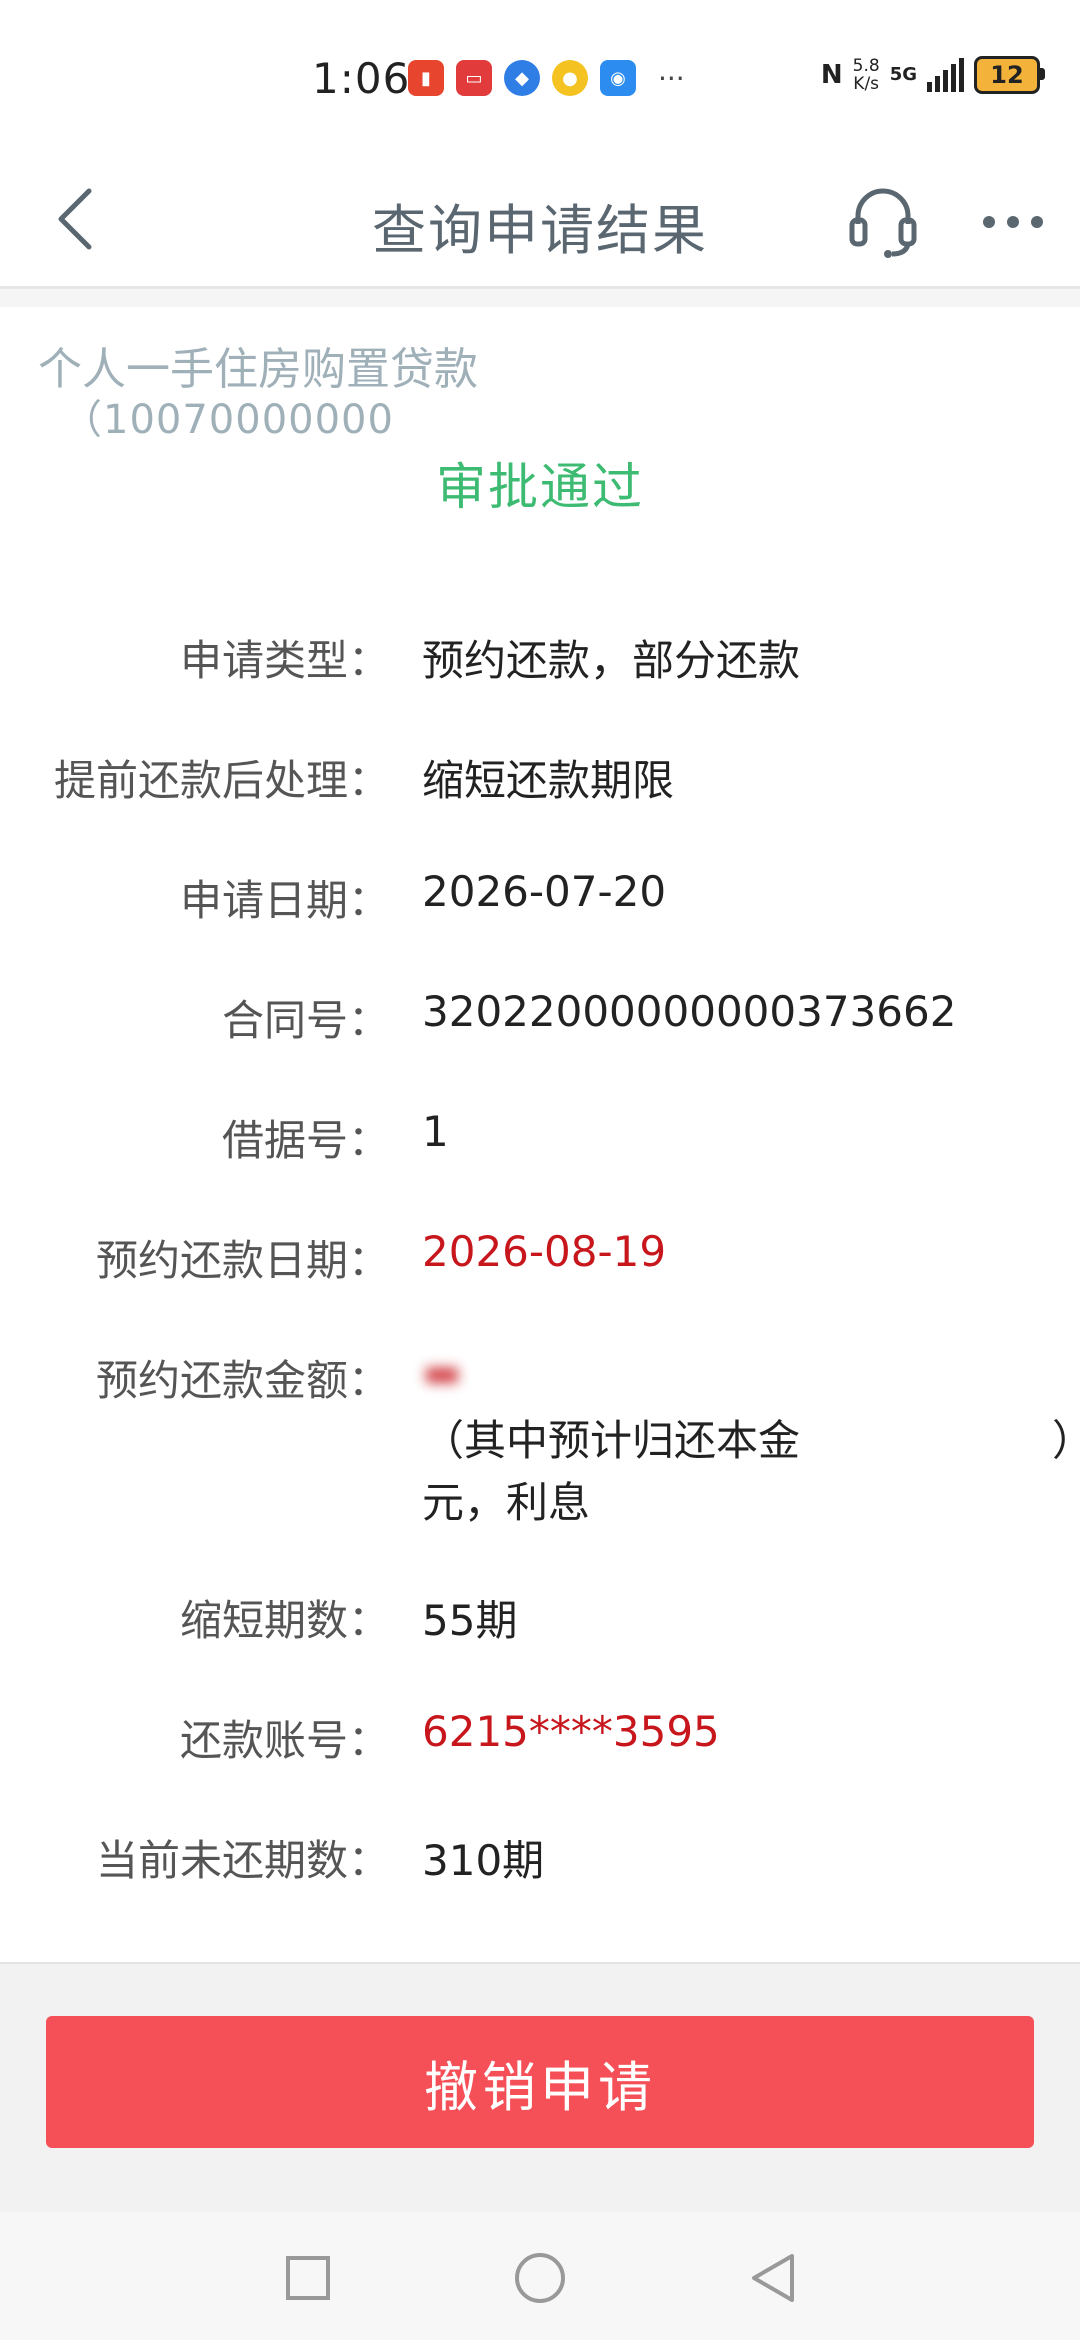 The height and width of the screenshot is (2340, 1080). What do you see at coordinates (228, 420) in the screenshot?
I see `loan-id-text: （10070000000` at bounding box center [228, 420].